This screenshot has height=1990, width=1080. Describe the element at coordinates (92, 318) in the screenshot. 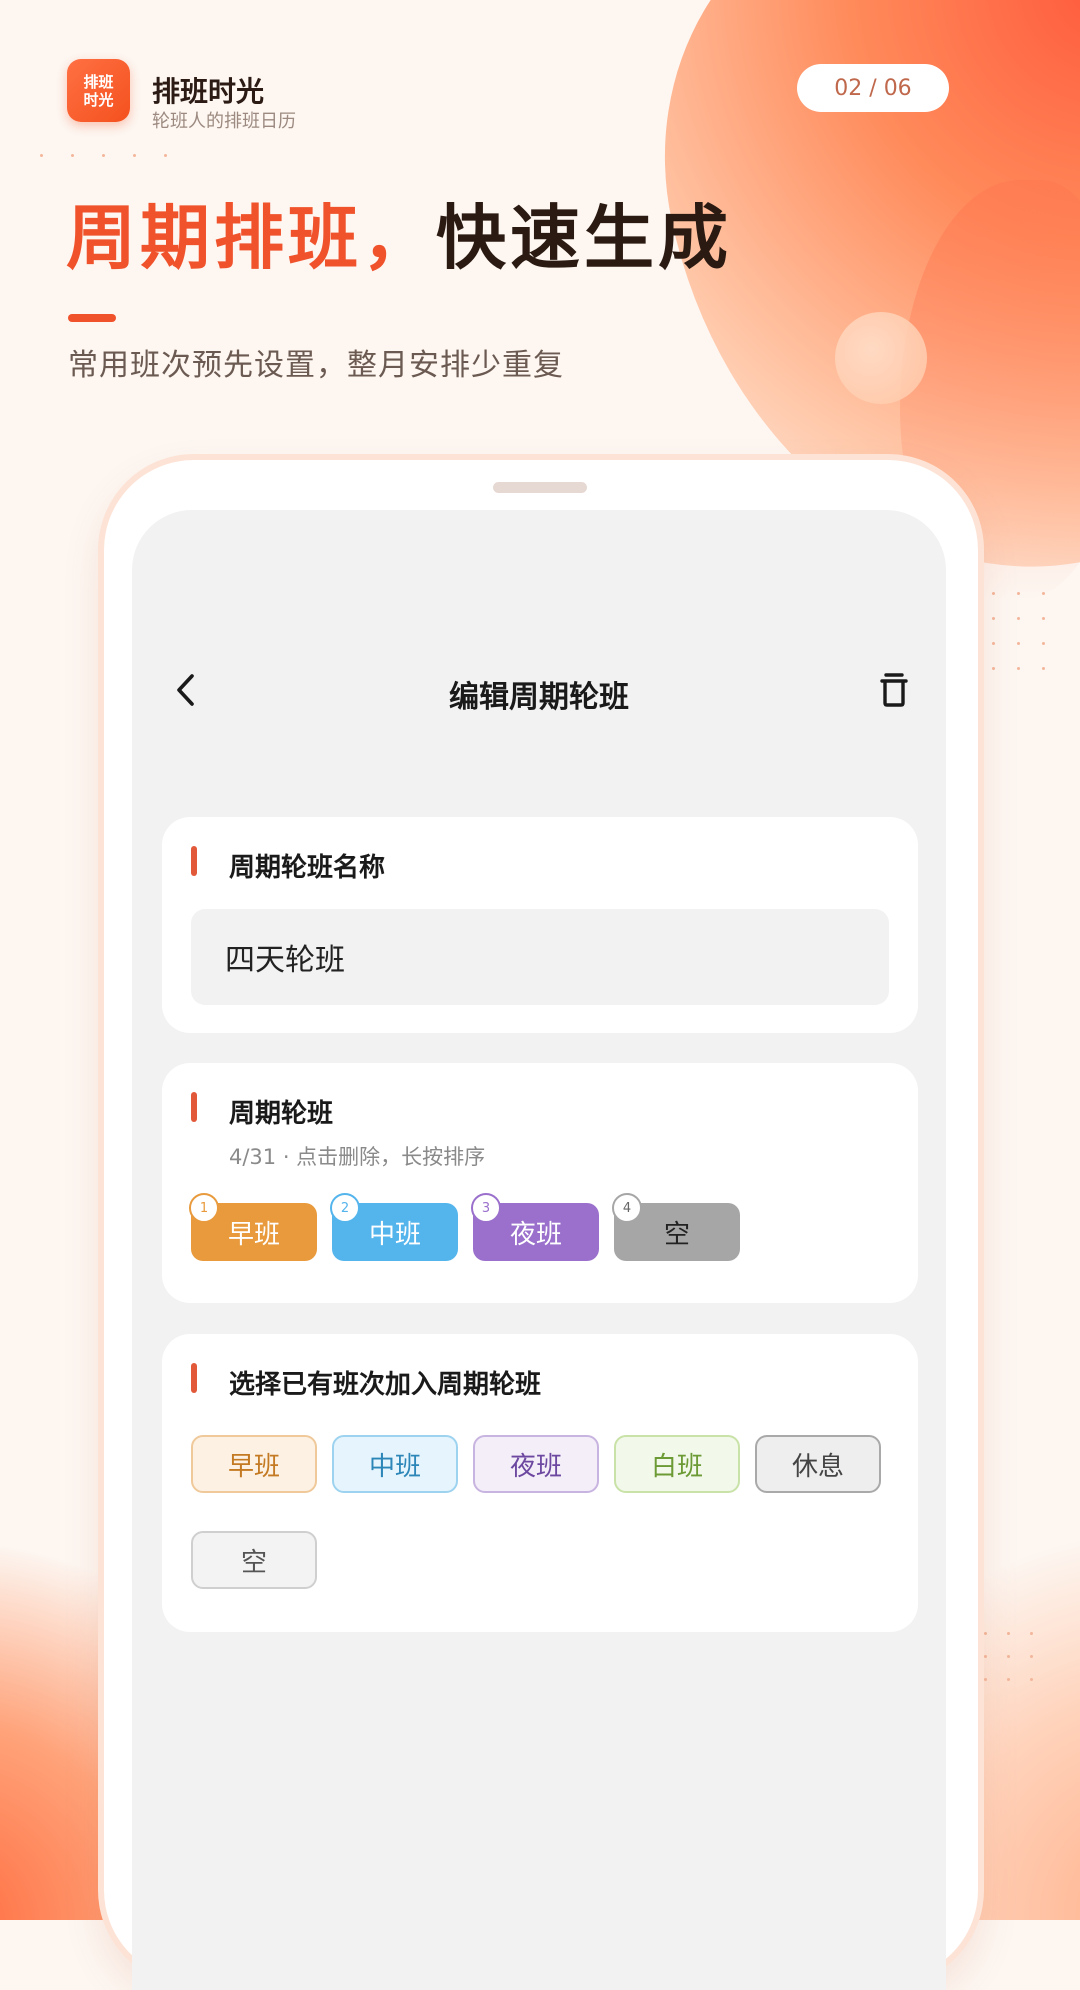

I see `headline-underline` at that location.